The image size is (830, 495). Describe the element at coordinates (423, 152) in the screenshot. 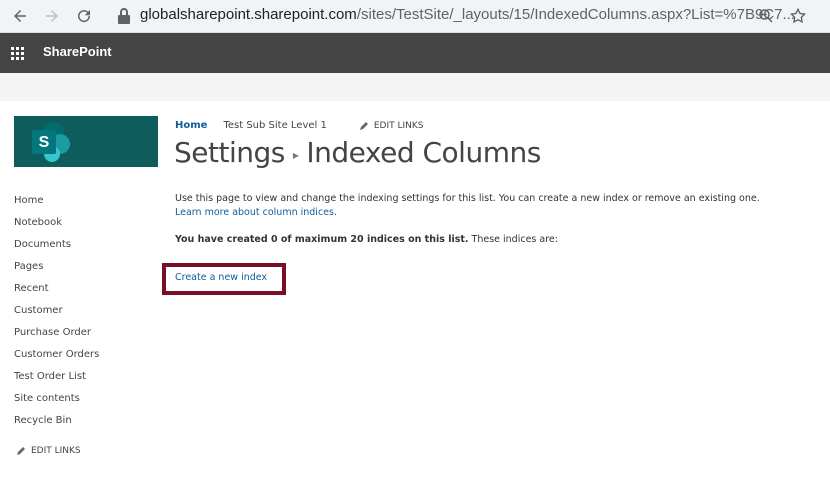

I see `title-current: Indexed Columns` at that location.